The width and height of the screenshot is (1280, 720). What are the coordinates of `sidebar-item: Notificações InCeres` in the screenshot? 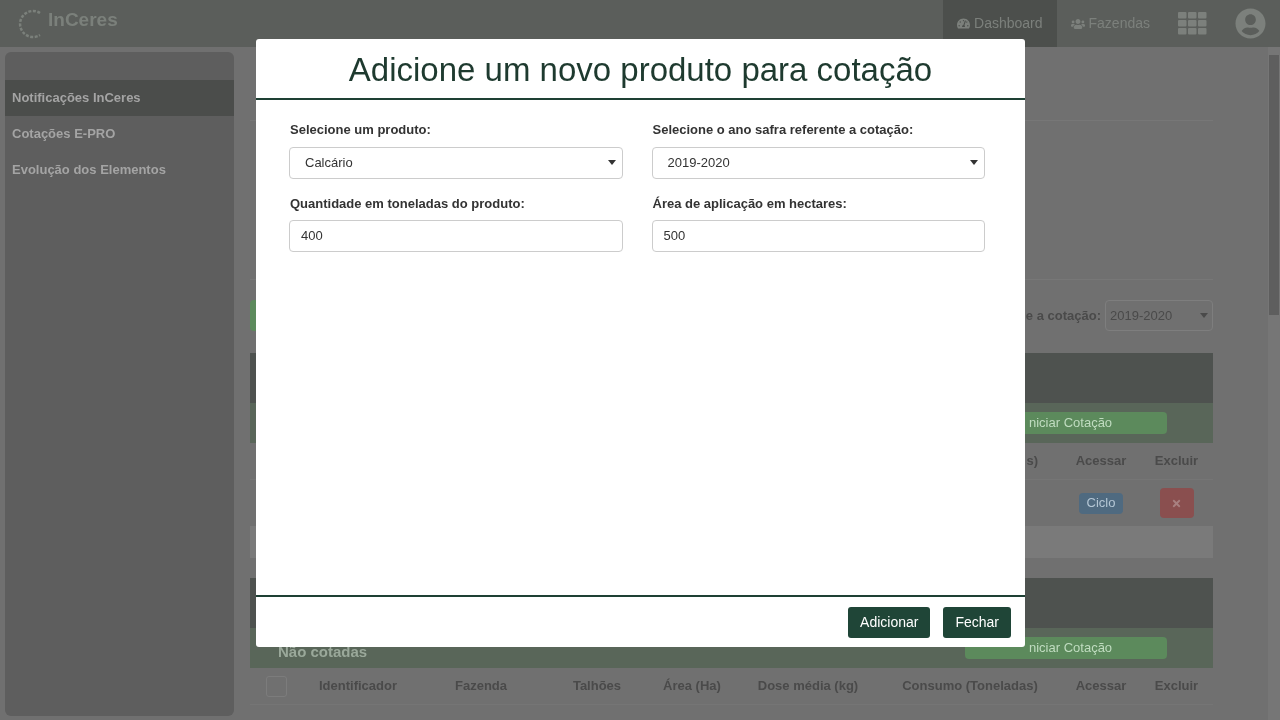 It's located at (119, 98).